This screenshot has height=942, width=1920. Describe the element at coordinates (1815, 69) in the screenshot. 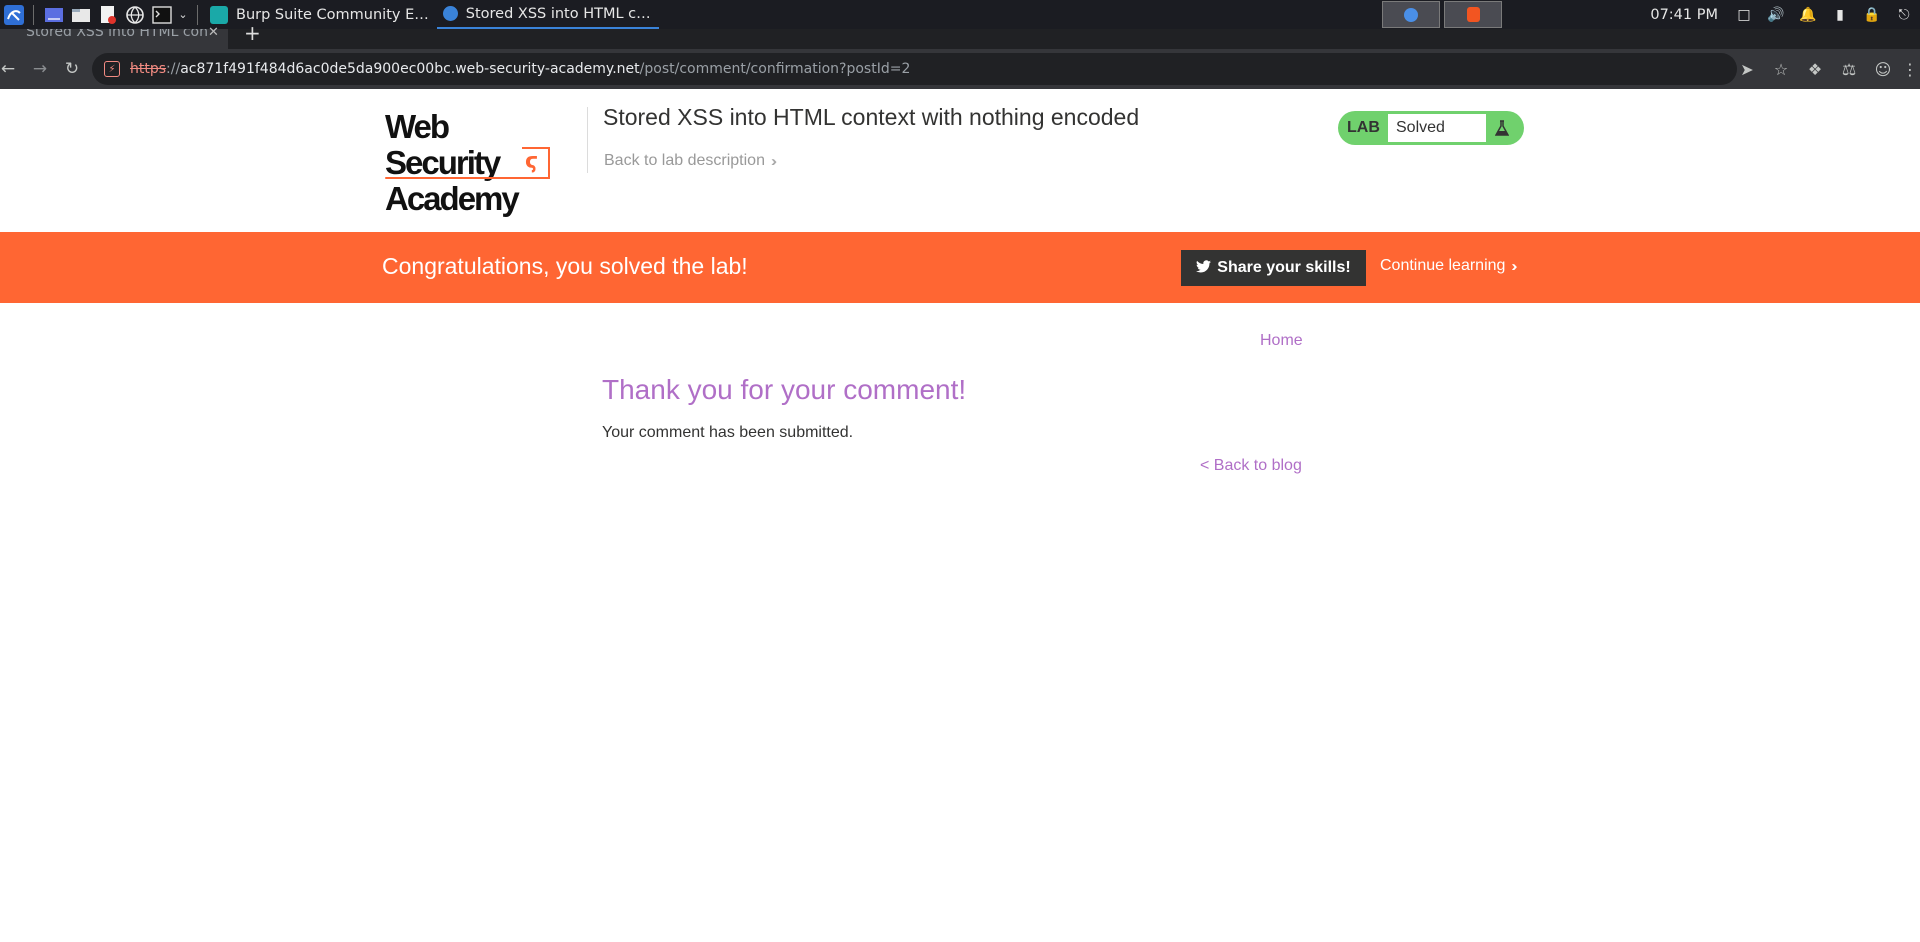

I see `extensions-puzzle-icon: ❖` at that location.